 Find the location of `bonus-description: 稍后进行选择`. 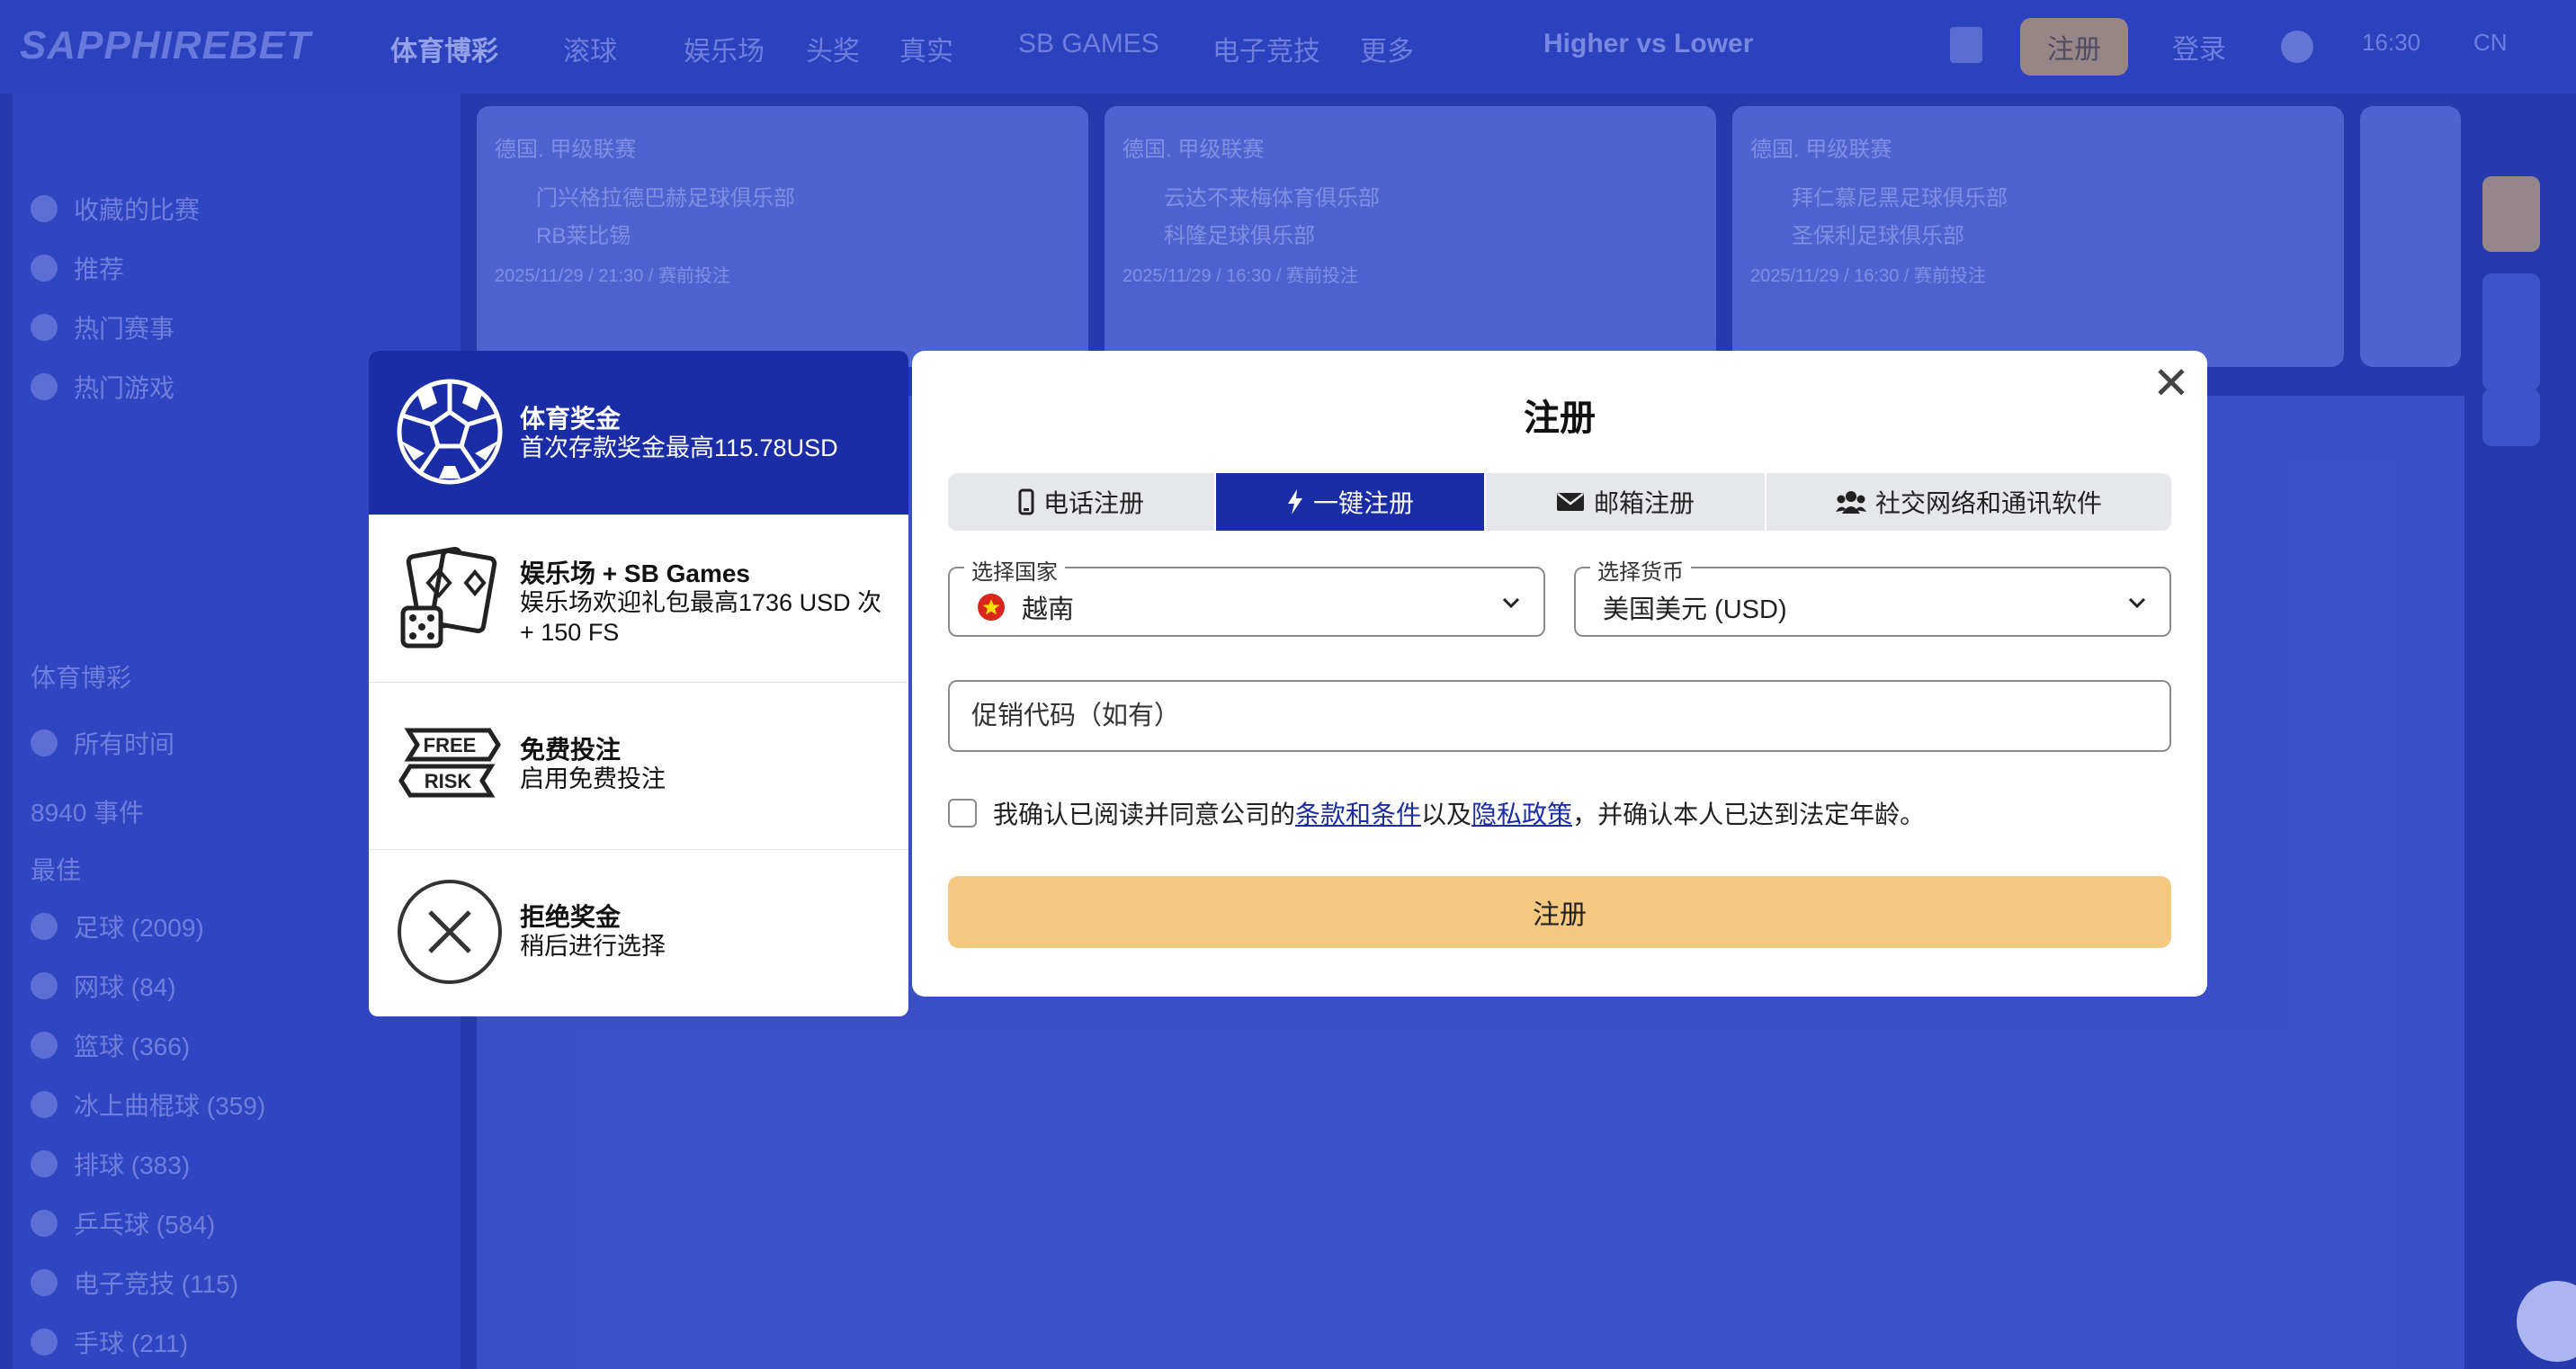

bonus-description: 稍后进行选择 is located at coordinates (593, 946).